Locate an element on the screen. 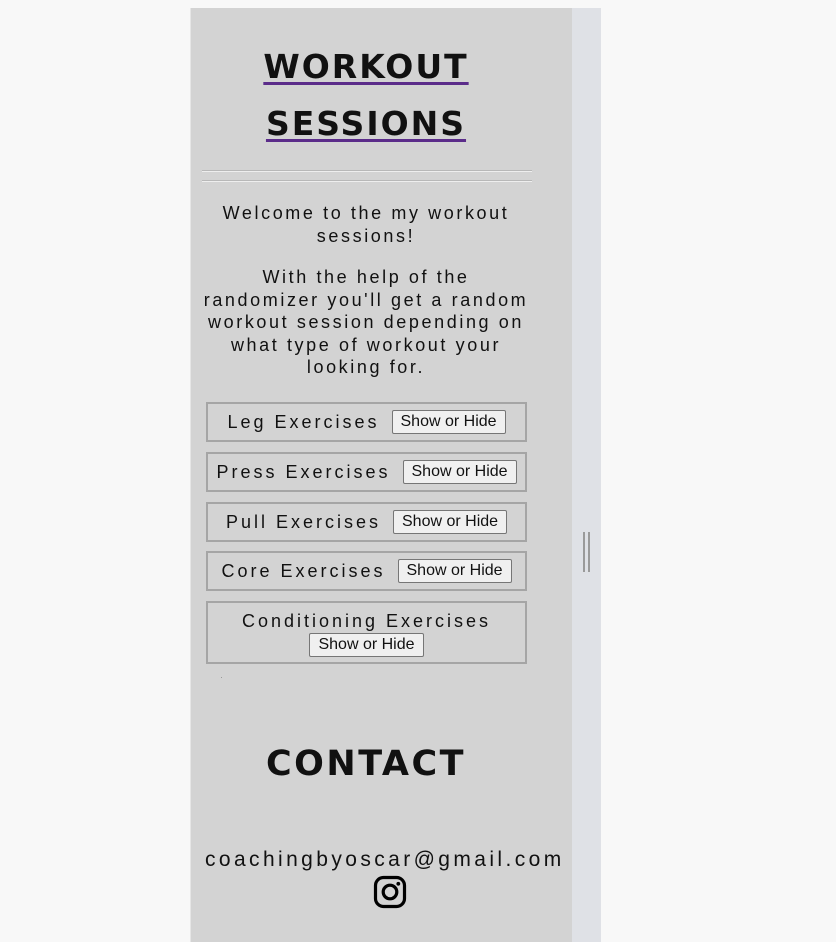 The image size is (836, 942). title-line-2: SESSIONS is located at coordinates (366, 123).